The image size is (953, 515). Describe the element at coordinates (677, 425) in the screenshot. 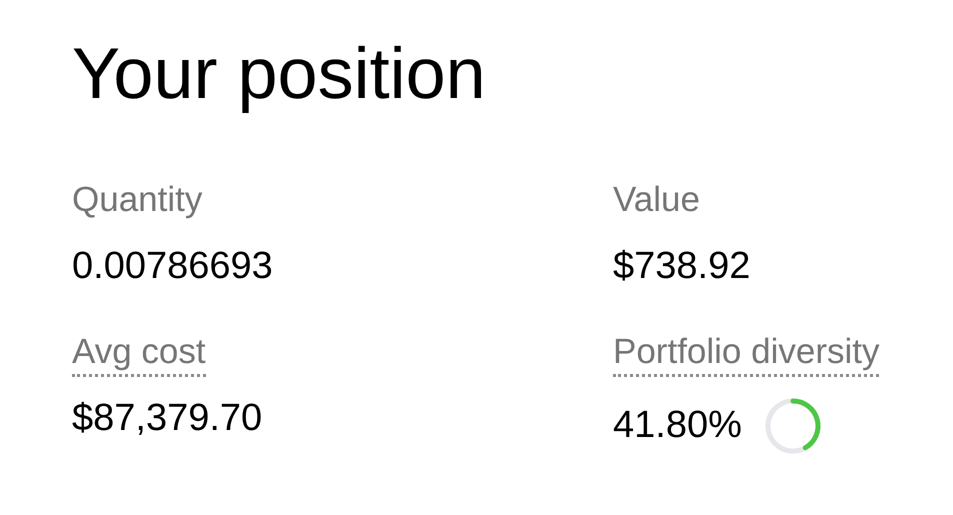

I see `stat-value: 41.80%` at that location.